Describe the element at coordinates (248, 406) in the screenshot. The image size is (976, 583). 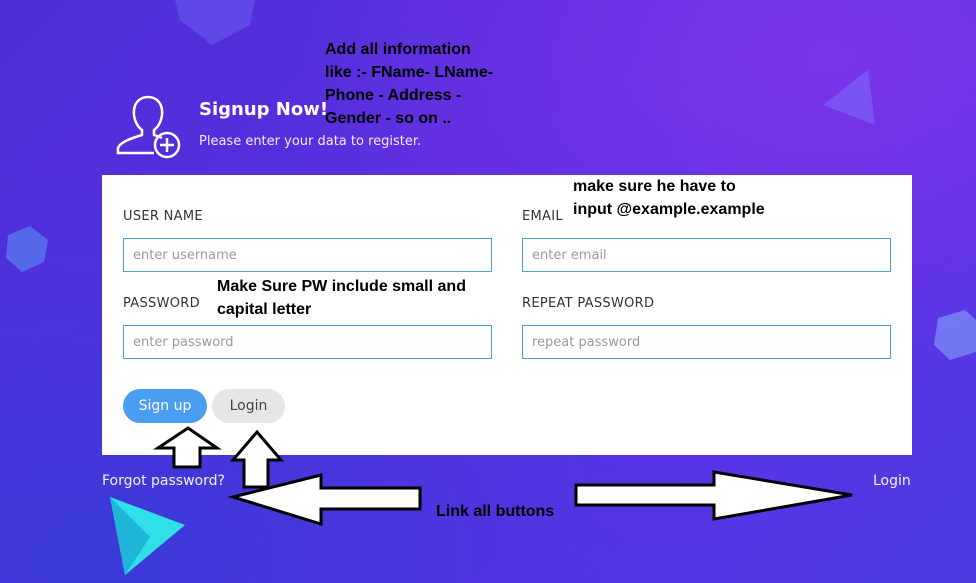
I see `login-button: Login` at that location.